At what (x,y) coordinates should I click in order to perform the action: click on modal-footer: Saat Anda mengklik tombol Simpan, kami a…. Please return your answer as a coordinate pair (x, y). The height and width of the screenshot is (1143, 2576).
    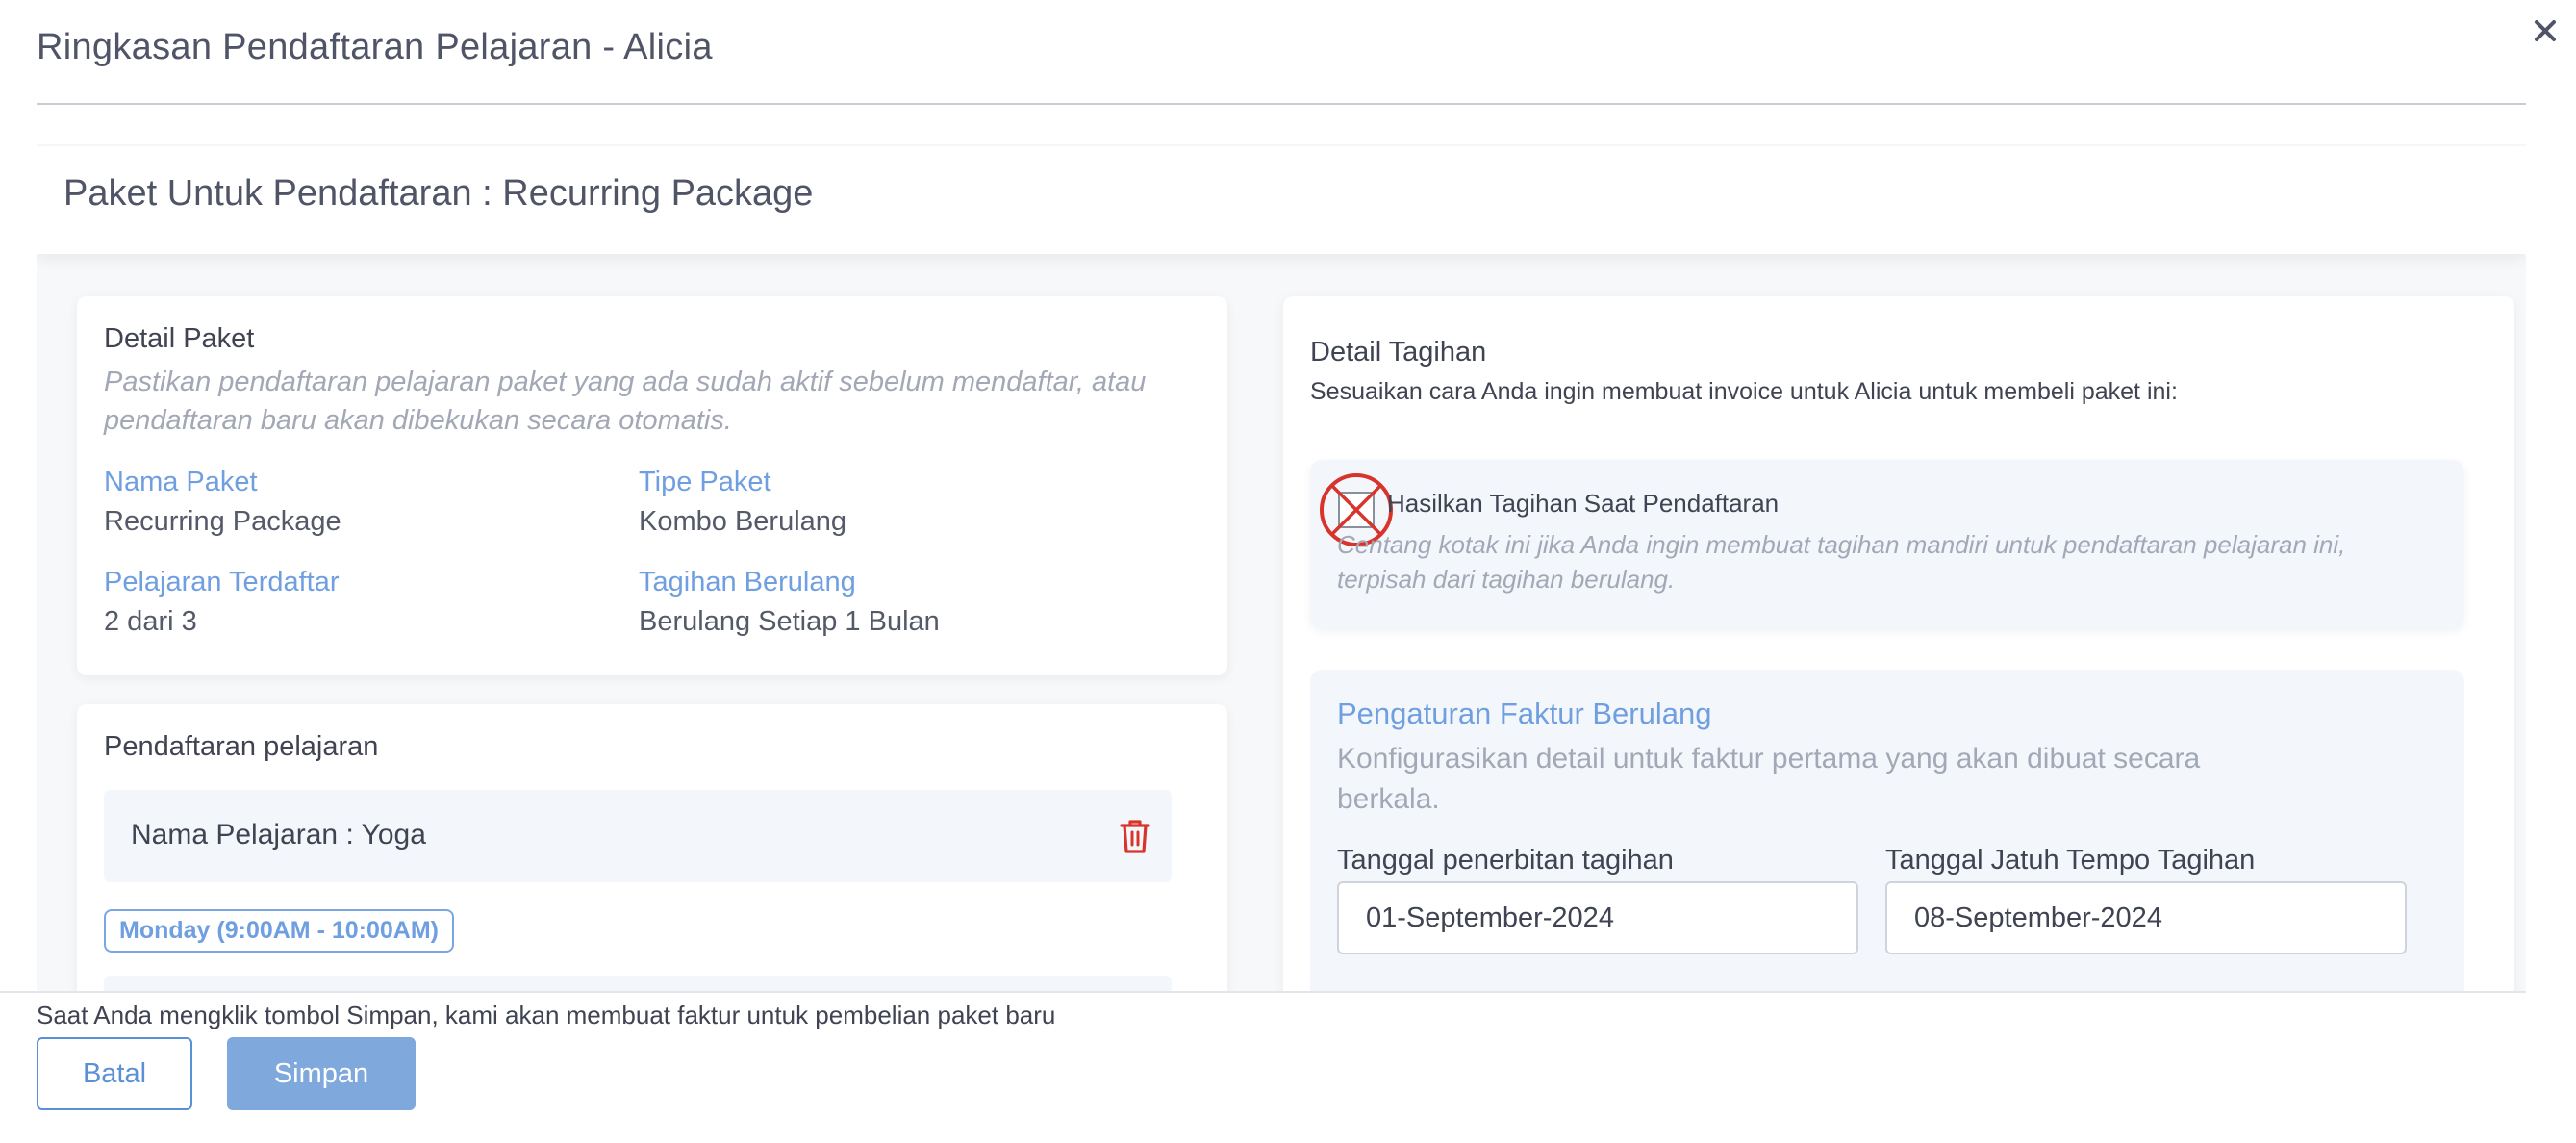
    Looking at the image, I should click on (1288, 1067).